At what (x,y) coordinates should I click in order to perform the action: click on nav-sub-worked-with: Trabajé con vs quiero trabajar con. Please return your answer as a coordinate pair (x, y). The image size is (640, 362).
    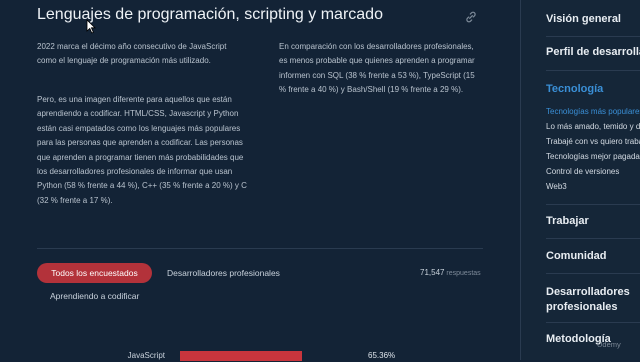
    Looking at the image, I should click on (593, 141).